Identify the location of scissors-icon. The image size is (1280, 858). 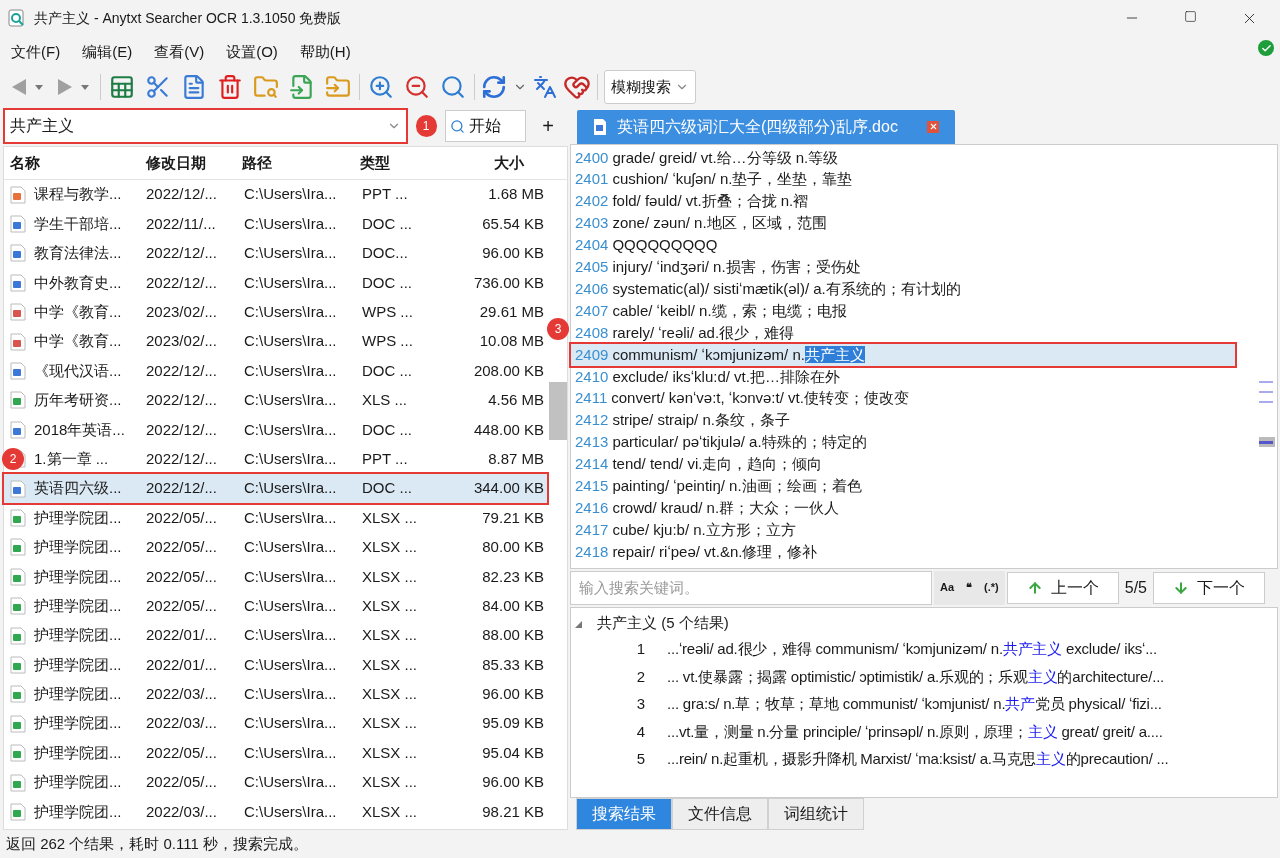
(158, 87).